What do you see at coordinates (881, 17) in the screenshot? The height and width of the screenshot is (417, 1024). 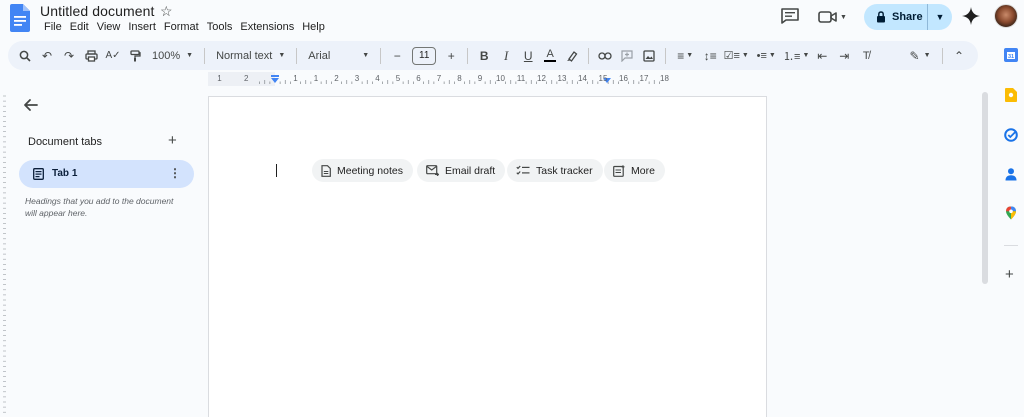 I see `lock-icon` at bounding box center [881, 17].